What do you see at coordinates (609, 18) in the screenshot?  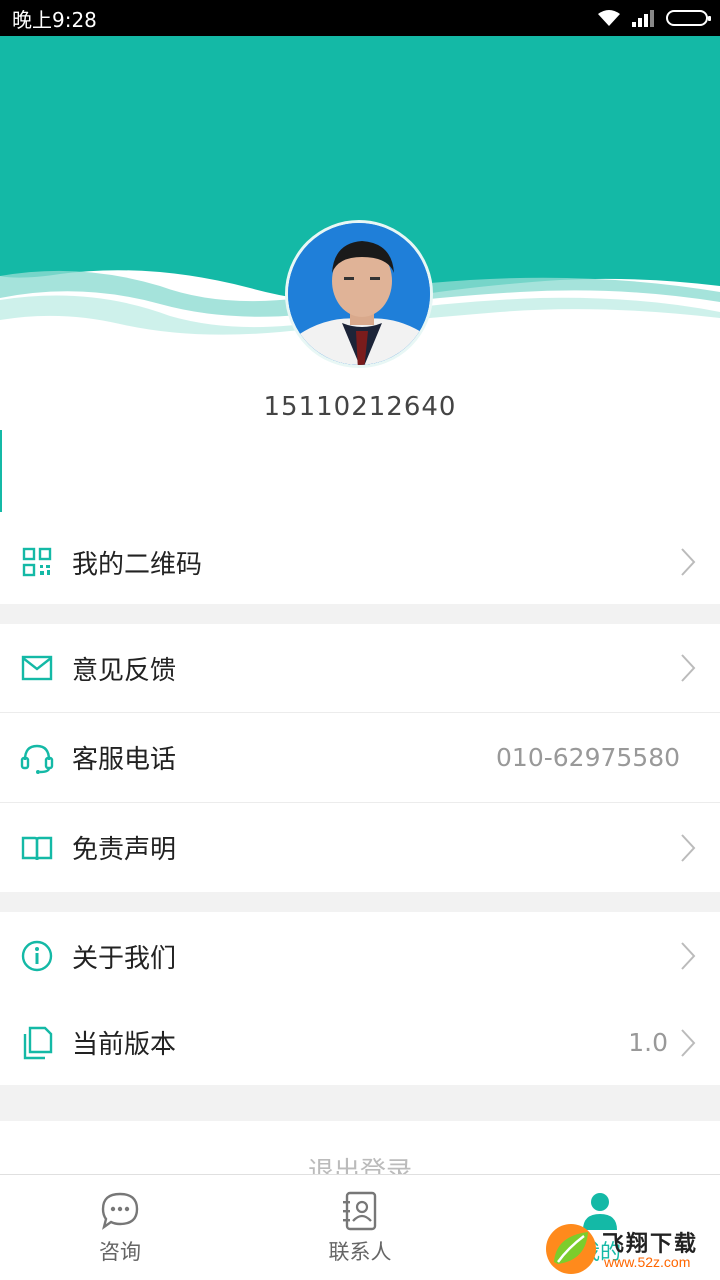 I see `wifi-icon` at bounding box center [609, 18].